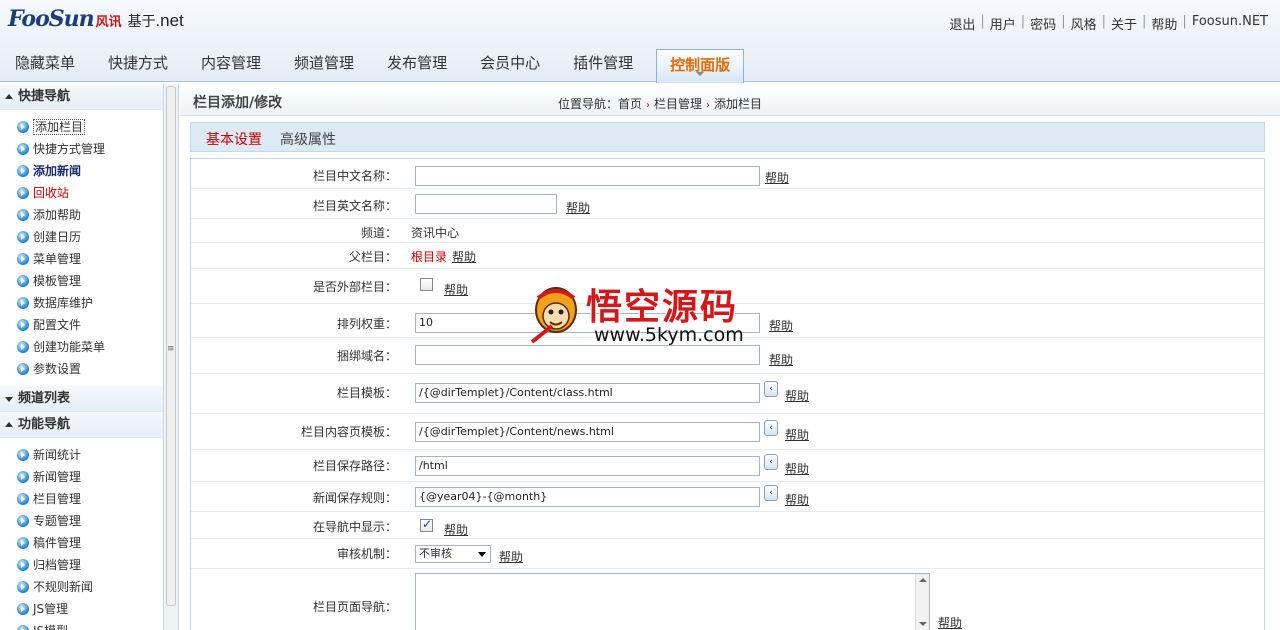 This screenshot has width=1280, height=630. What do you see at coordinates (139, 65) in the screenshot?
I see `nav-tab: 快捷方式` at bounding box center [139, 65].